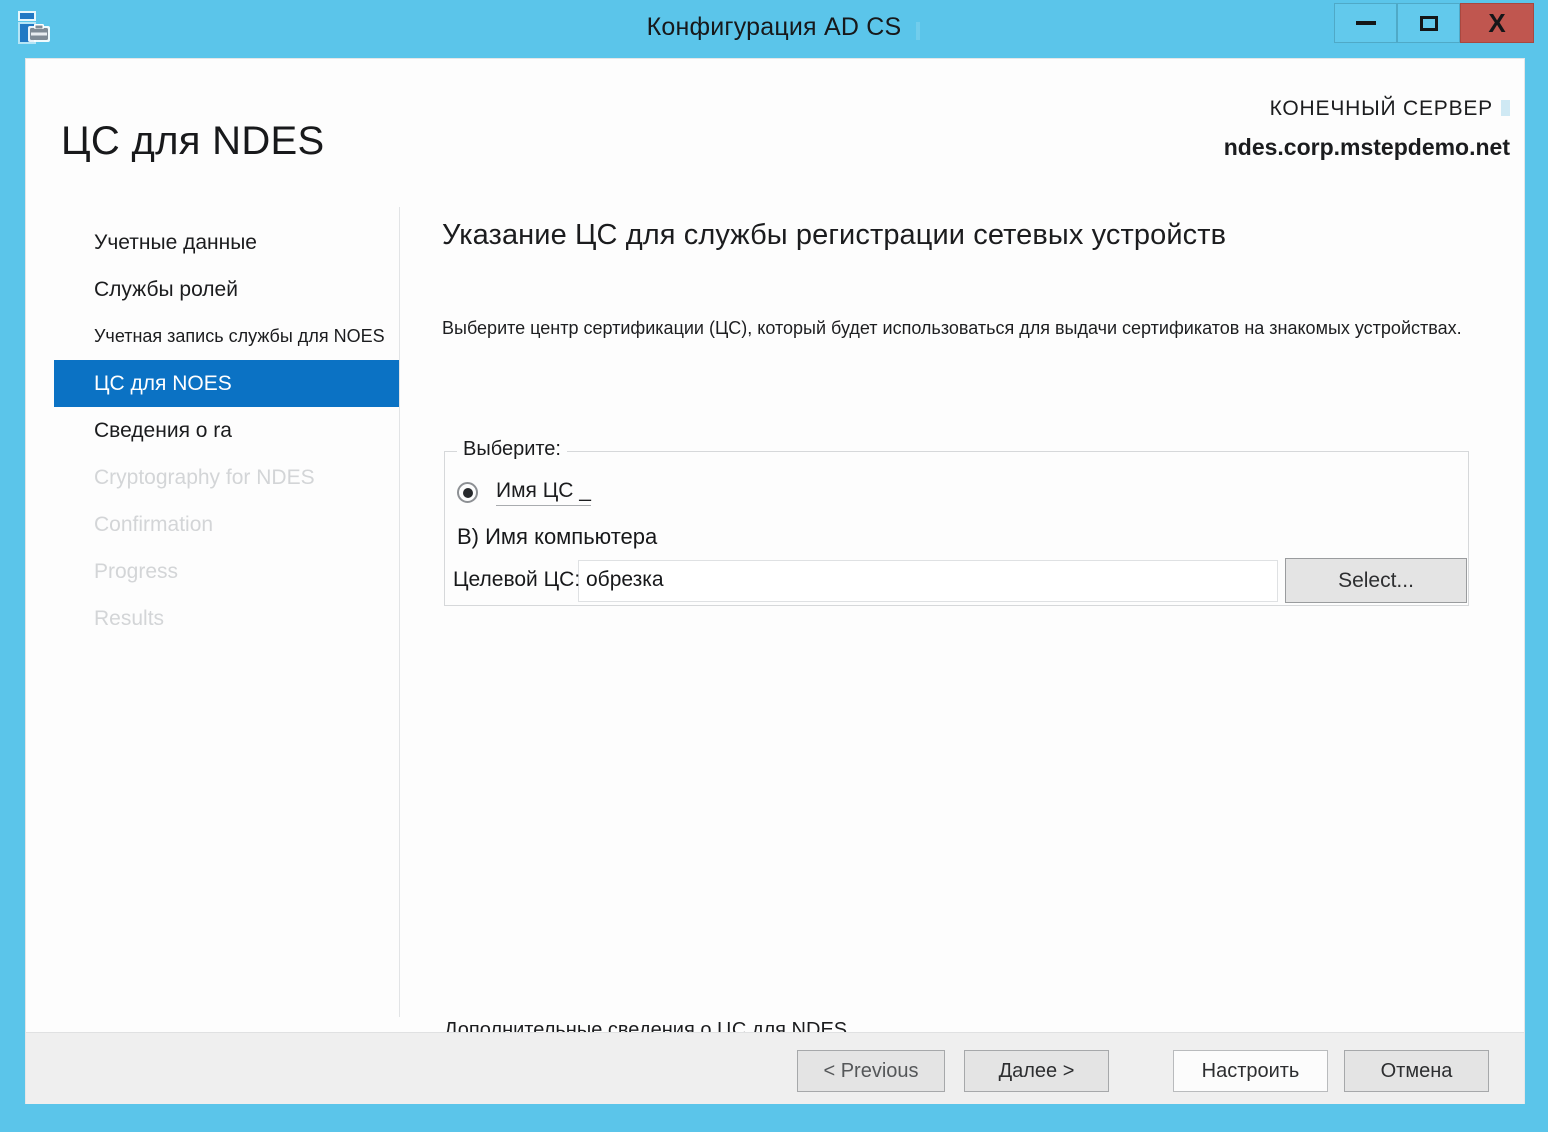  What do you see at coordinates (204, 477) in the screenshot?
I see `sidebar-item-label: Cryptography for NDES` at bounding box center [204, 477].